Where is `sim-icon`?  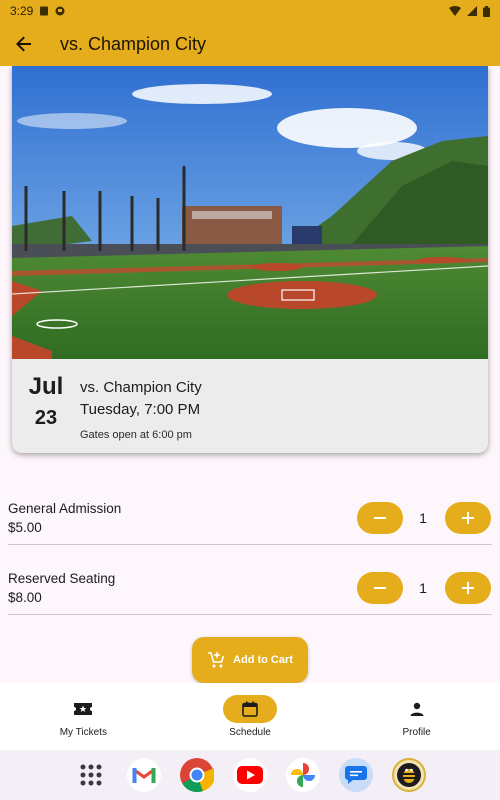 sim-icon is located at coordinates (44, 11).